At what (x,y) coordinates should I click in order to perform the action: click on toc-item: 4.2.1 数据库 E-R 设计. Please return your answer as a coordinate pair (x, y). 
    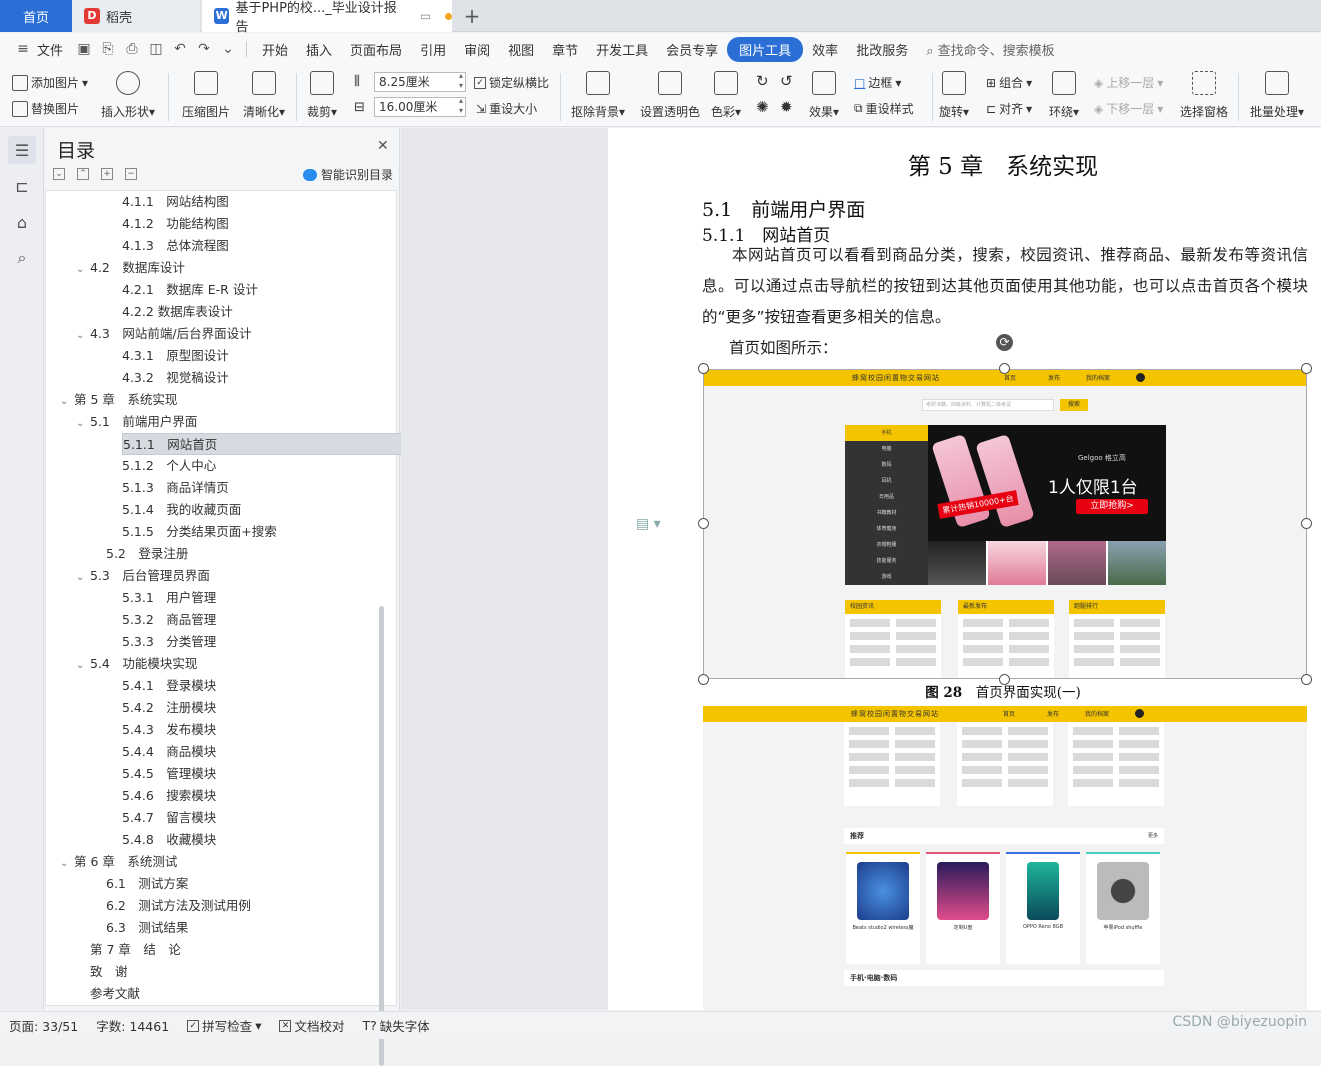
    Looking at the image, I should click on (190, 290).